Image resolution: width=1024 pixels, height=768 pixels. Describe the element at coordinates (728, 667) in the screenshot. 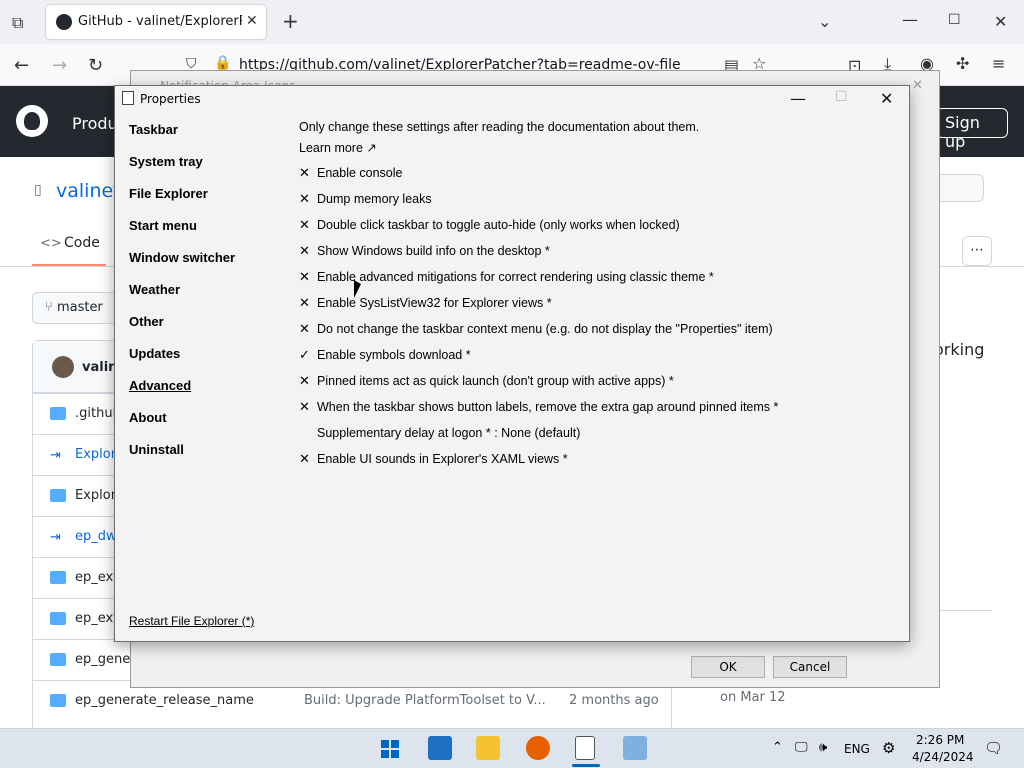

I see `ok-button: OK` at that location.